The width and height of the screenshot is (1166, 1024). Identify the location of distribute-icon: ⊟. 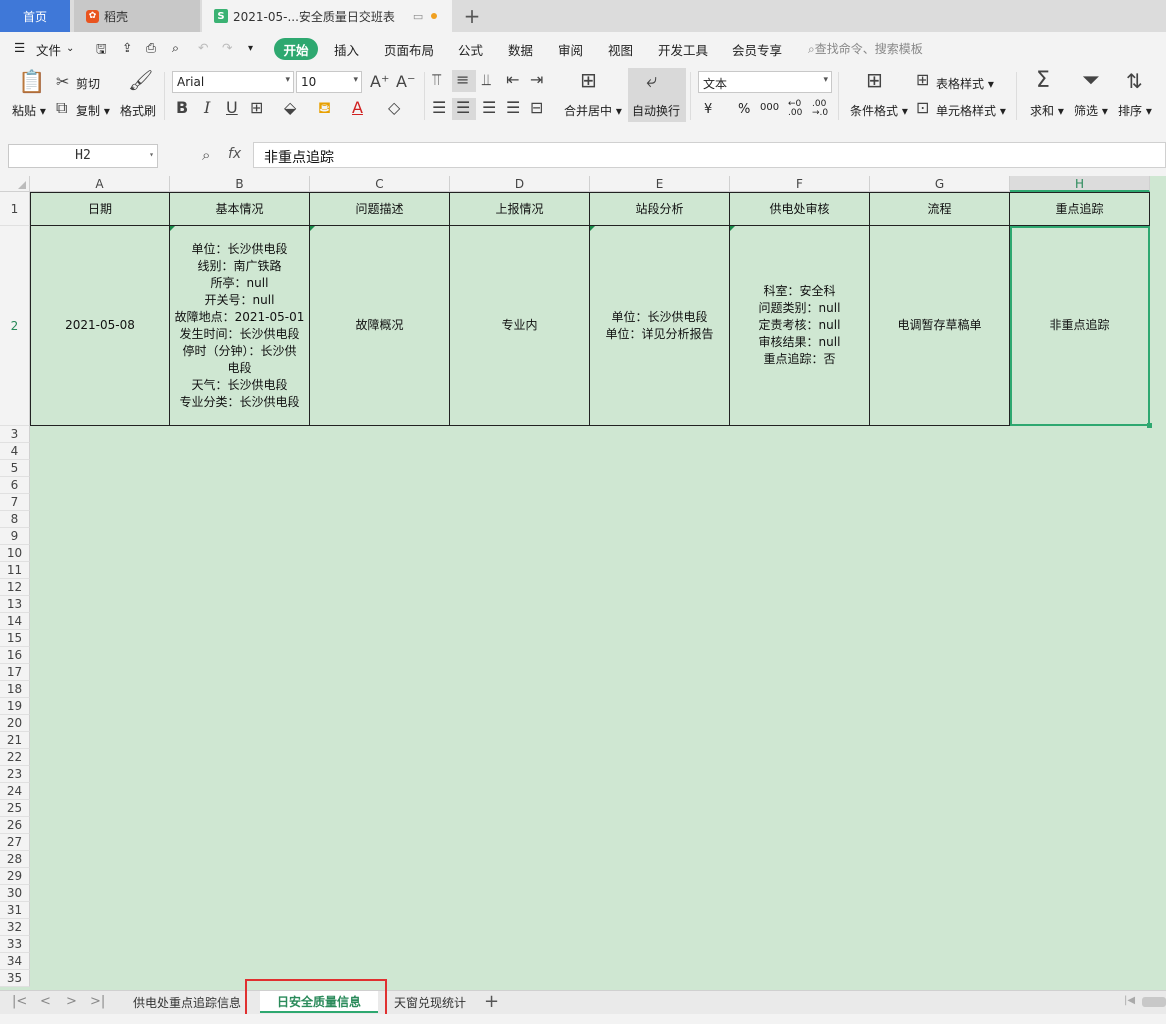
(536, 108).